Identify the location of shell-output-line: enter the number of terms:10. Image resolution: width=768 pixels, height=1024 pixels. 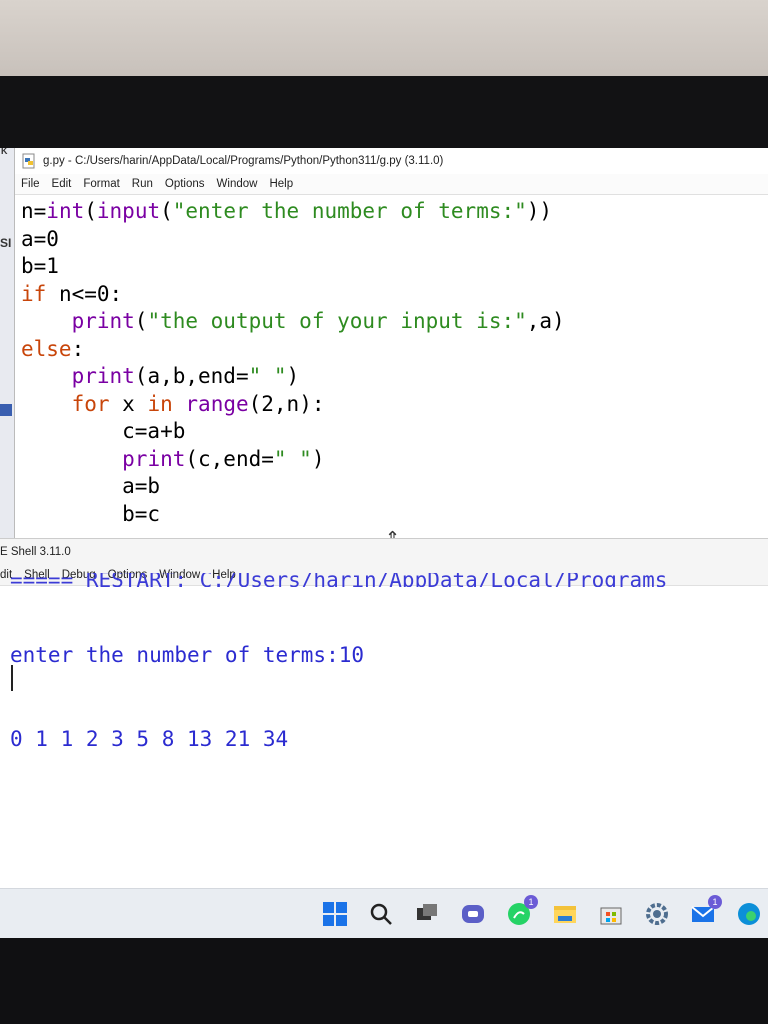
(187, 655).